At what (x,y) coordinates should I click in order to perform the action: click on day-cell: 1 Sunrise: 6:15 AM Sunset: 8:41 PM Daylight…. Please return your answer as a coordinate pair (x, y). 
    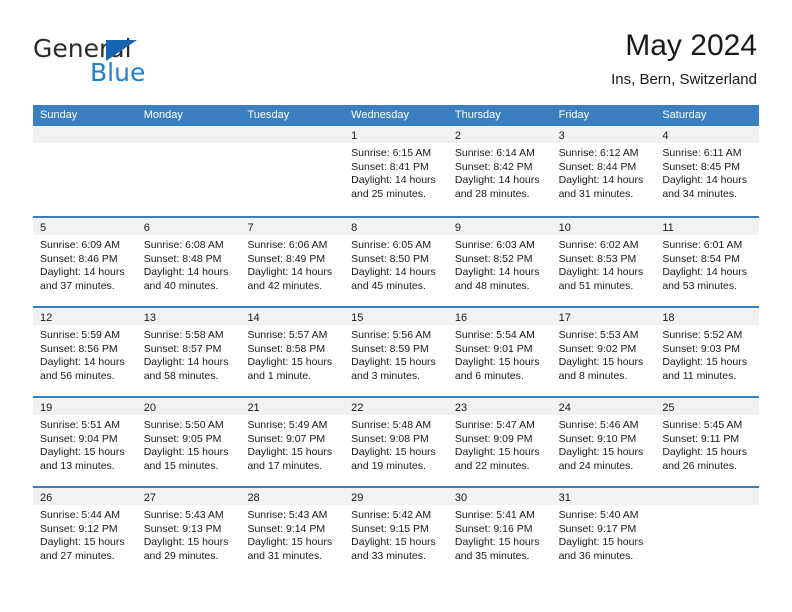
    Looking at the image, I should click on (396, 171).